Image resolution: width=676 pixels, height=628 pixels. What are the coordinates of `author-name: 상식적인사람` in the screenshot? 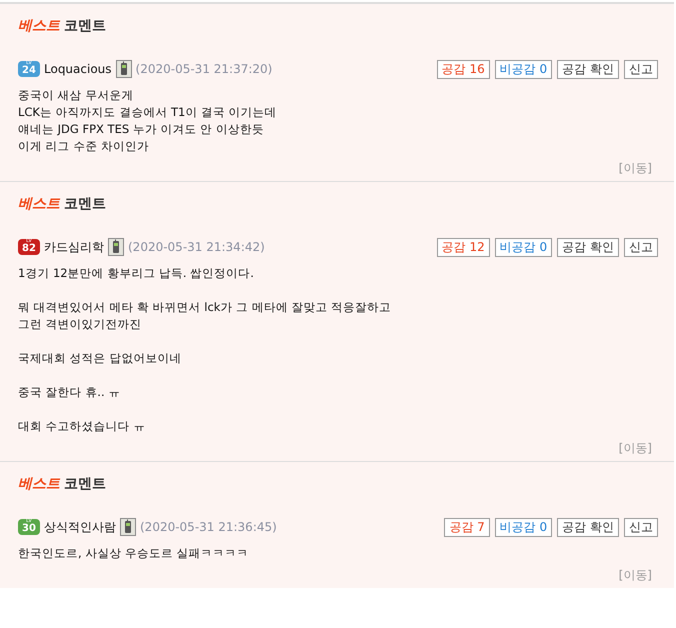 It's located at (80, 527).